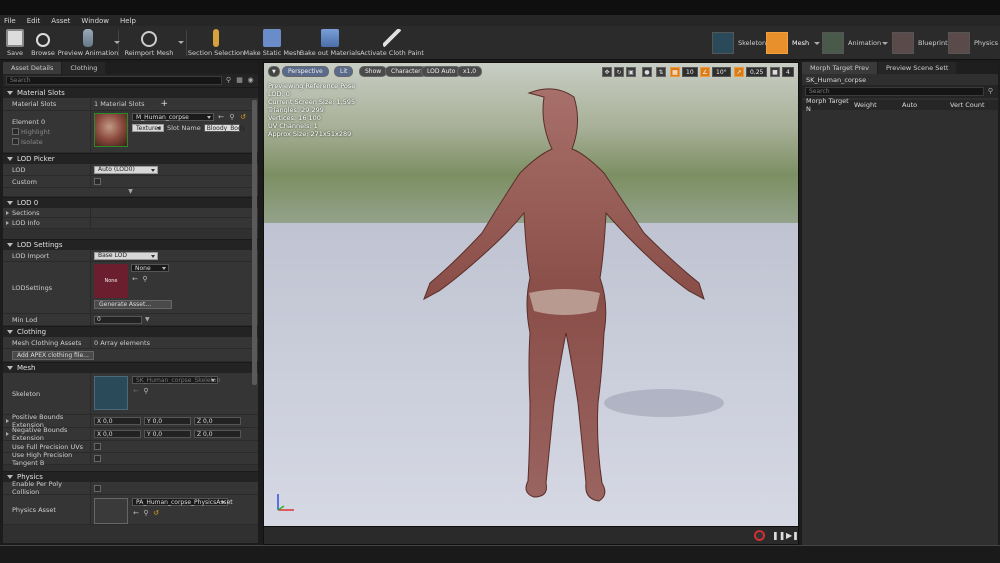  I want to click on pause-icon: ❚❚, so click(778, 536).